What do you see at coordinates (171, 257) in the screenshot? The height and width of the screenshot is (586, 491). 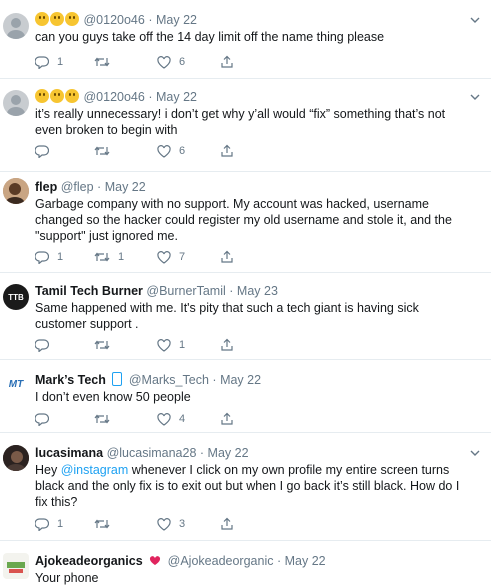 I see `like-button: 7` at bounding box center [171, 257].